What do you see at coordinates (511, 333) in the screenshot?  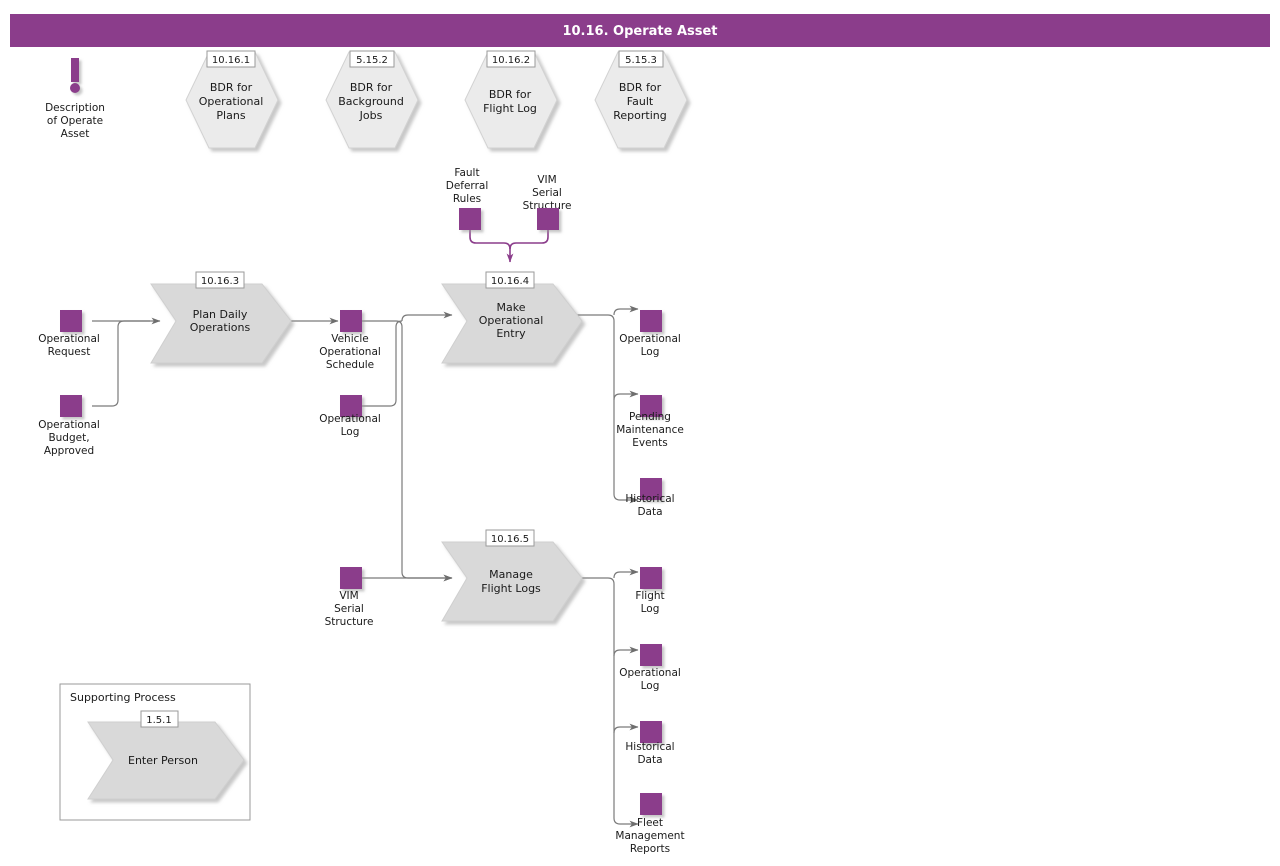 I see `process-label-line3: Entry` at bounding box center [511, 333].